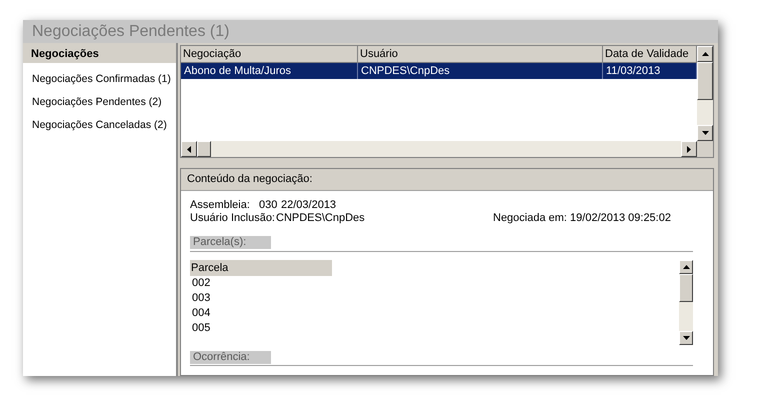  I want to click on column-header: Data de Validade, so click(650, 54).